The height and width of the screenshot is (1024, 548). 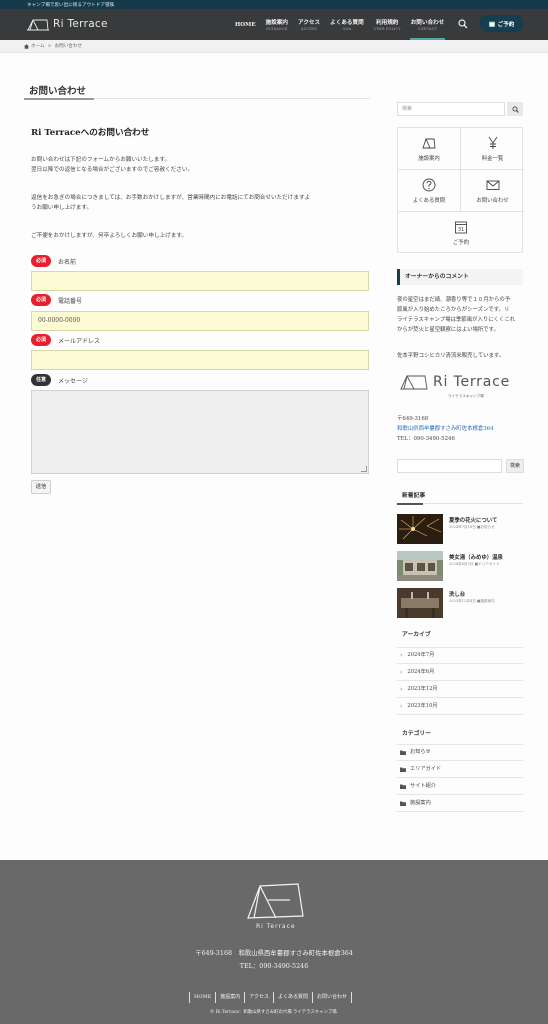 What do you see at coordinates (38, 46) in the screenshot?
I see `breadcrumb-home: ホーム` at bounding box center [38, 46].